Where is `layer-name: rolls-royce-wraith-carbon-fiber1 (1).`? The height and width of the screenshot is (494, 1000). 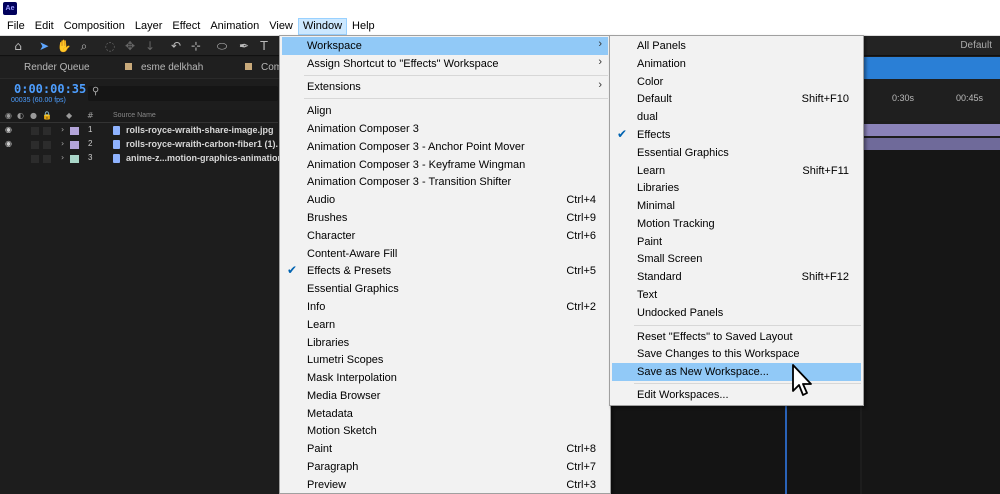
layer-name: rolls-royce-wraith-carbon-fiber1 (1). is located at coordinates (202, 144).